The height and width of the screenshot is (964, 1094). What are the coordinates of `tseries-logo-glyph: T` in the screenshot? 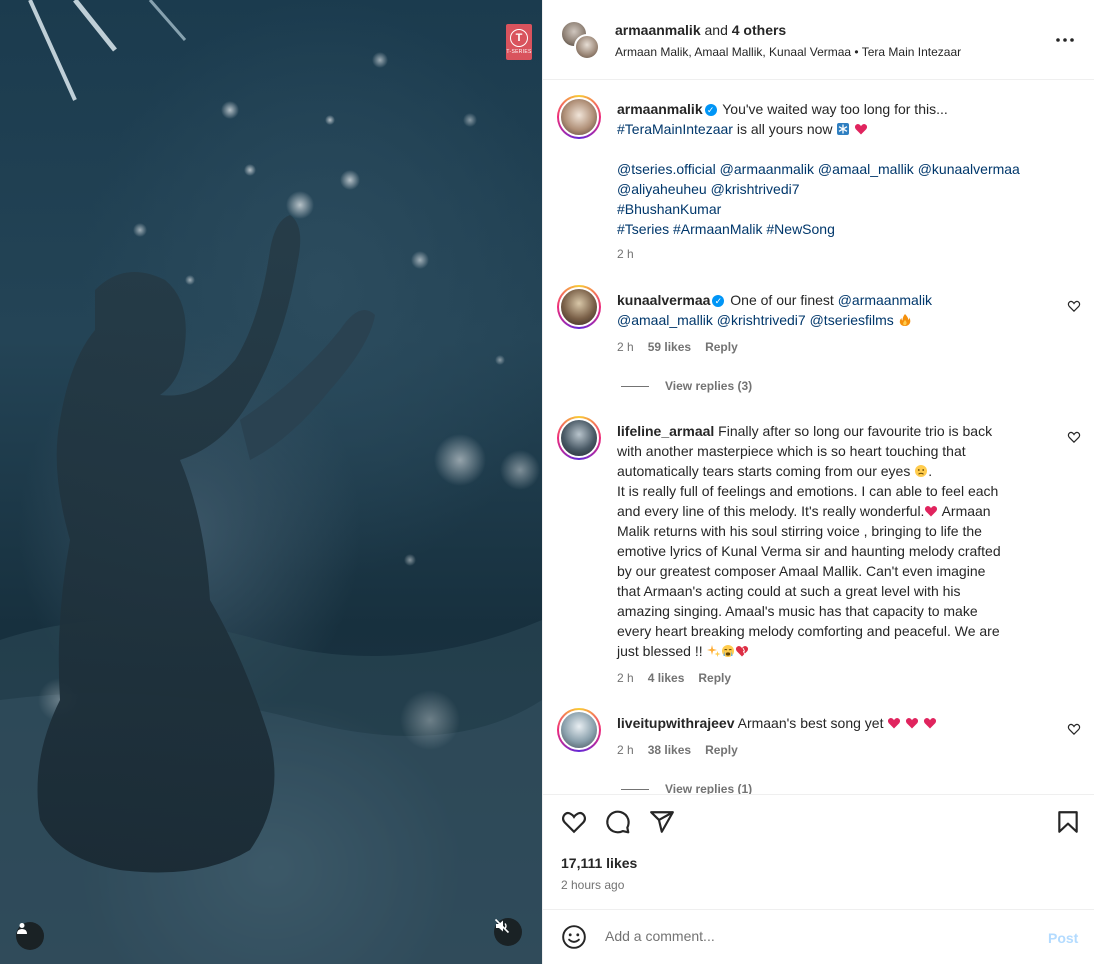 It's located at (519, 38).